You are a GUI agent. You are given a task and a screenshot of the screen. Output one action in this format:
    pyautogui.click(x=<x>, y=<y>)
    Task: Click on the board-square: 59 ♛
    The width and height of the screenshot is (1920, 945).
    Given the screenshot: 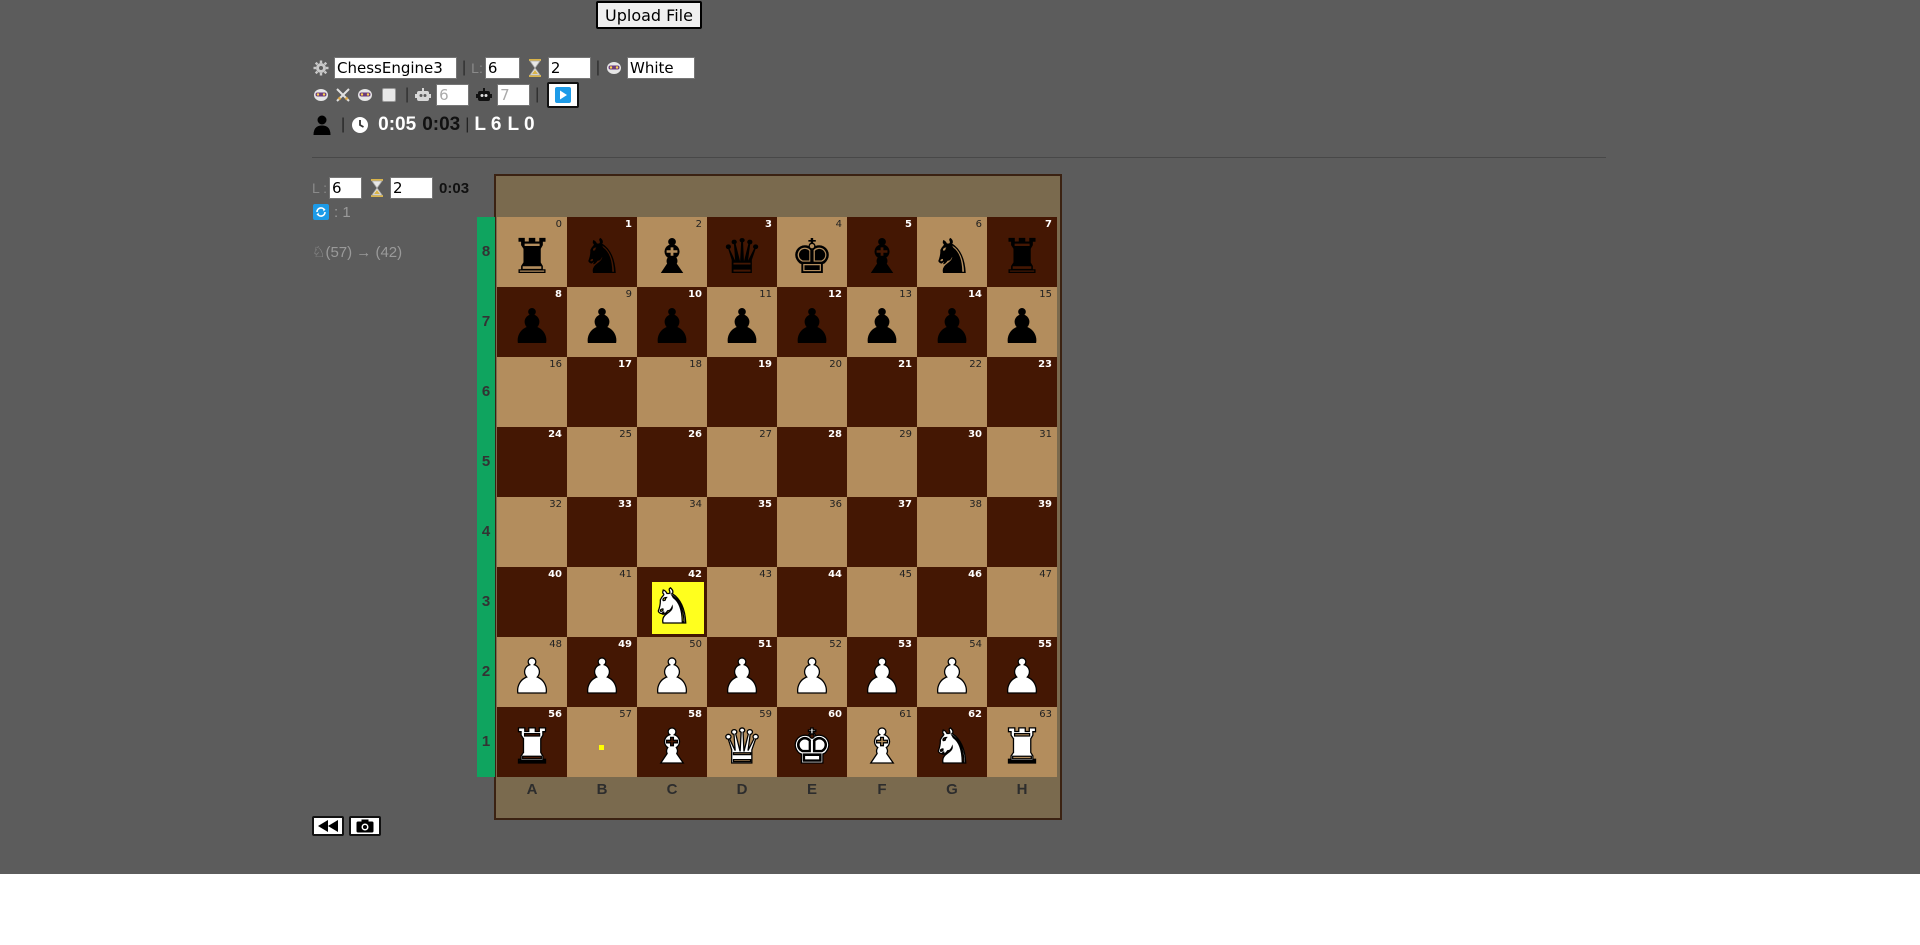 What is the action you would take?
    pyautogui.click(x=742, y=742)
    